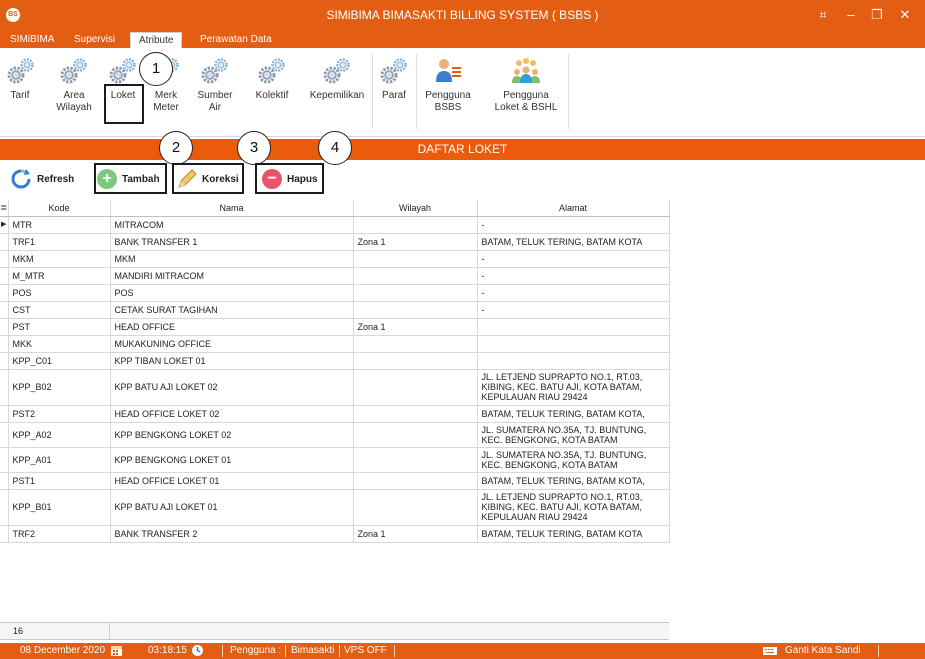 Image resolution: width=925 pixels, height=659 pixels. I want to click on cell-nama: HEAD OFFICE LOKET 01, so click(231, 480).